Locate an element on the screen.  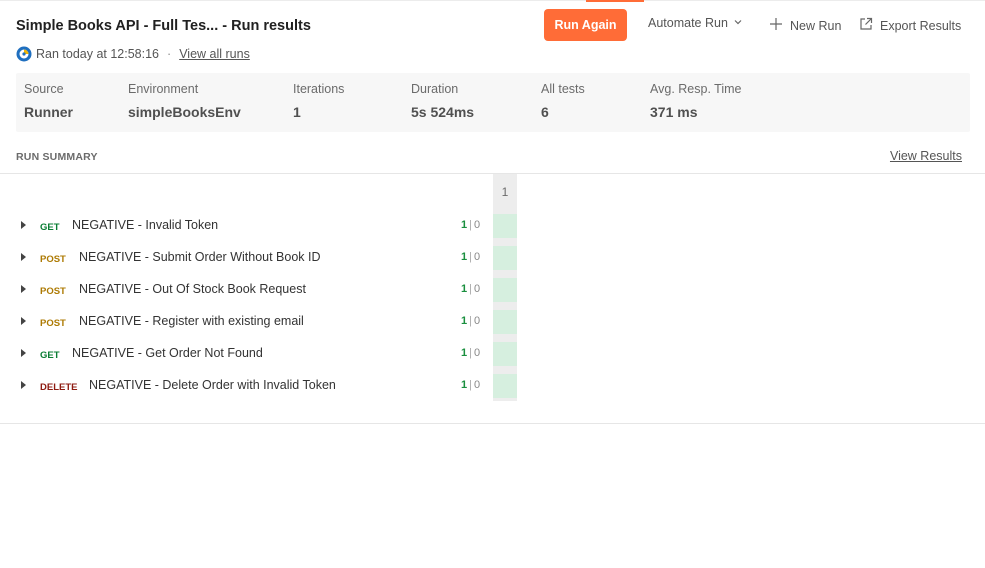
automate-run-button: Automate Run is located at coordinates (698, 23).